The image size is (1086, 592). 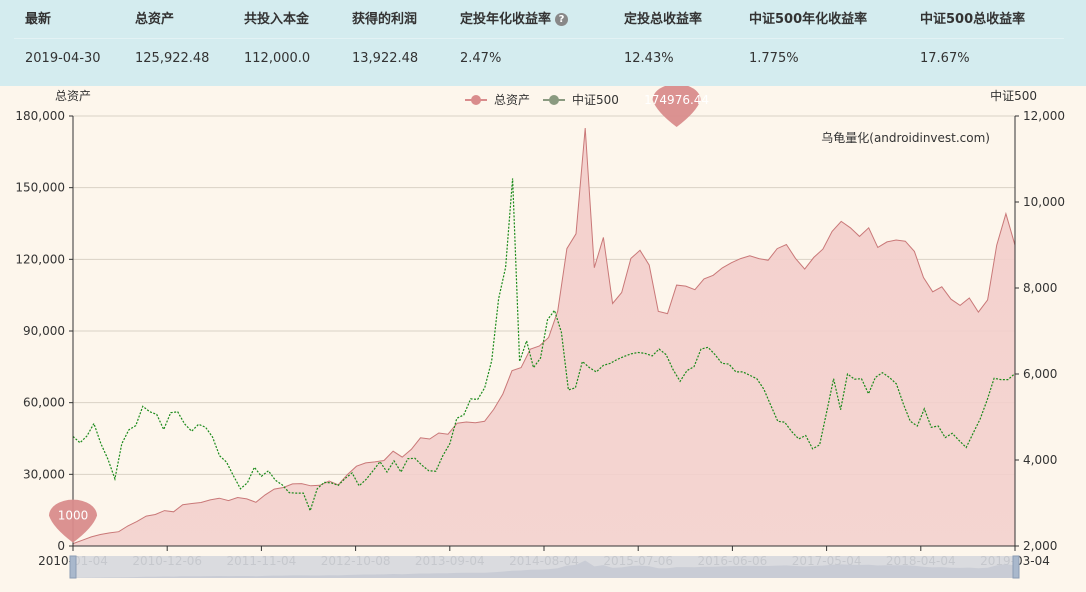 What do you see at coordinates (1040, 374) in the screenshot?
I see `right-tick-label: 6,000` at bounding box center [1040, 374].